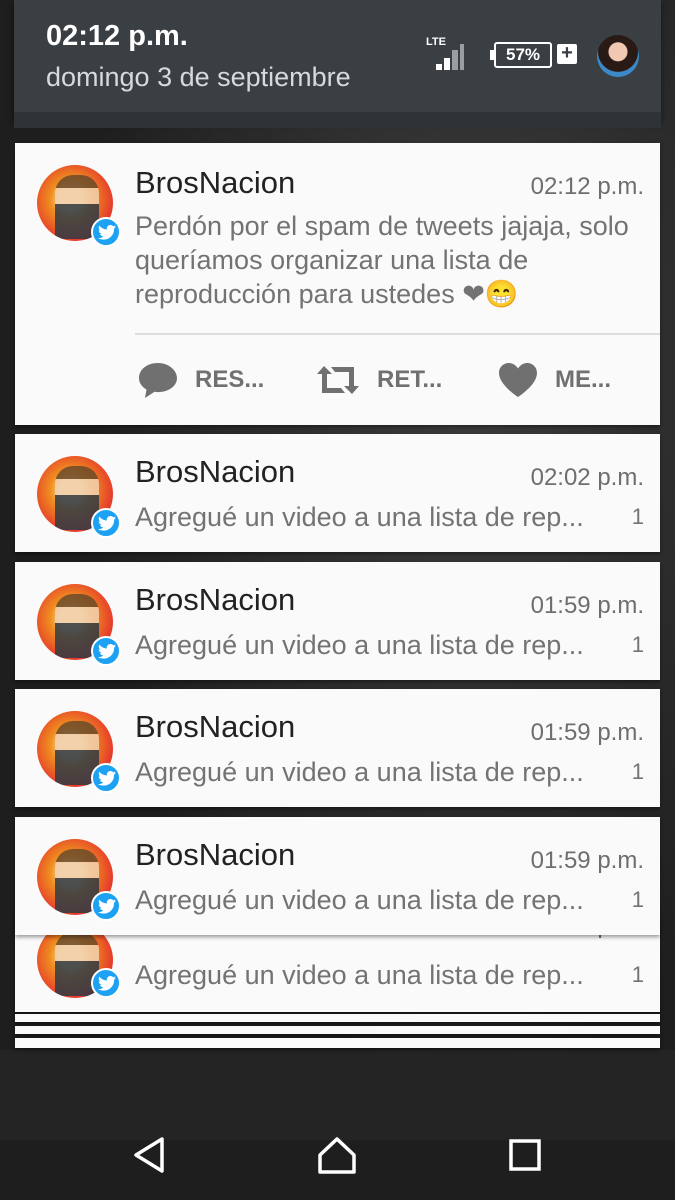  Describe the element at coordinates (150, 1155) in the screenshot. I see `back-icon` at that location.